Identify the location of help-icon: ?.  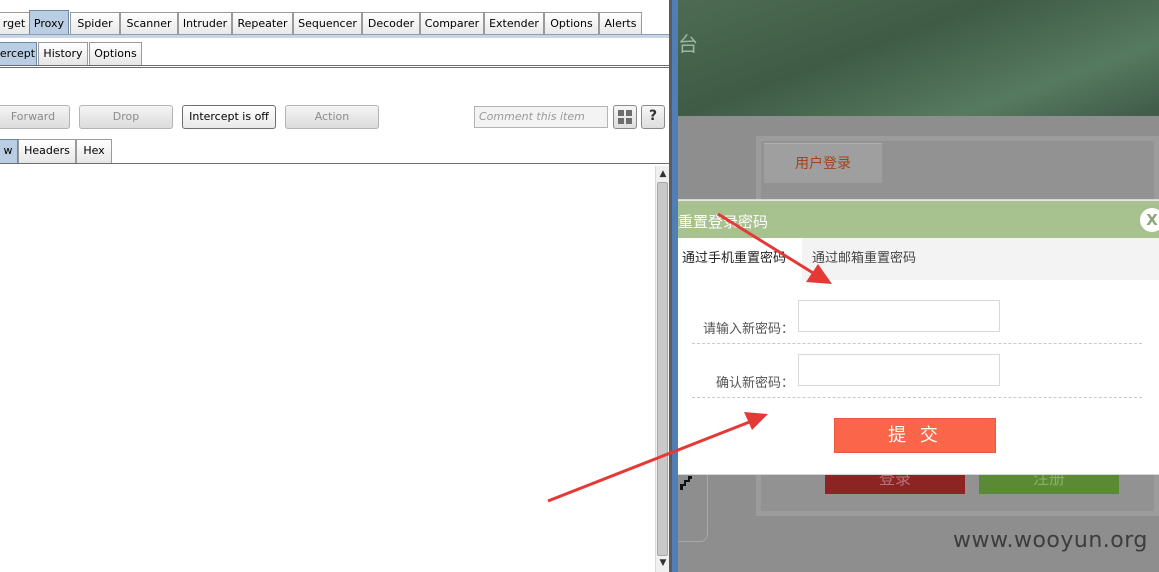
(653, 117).